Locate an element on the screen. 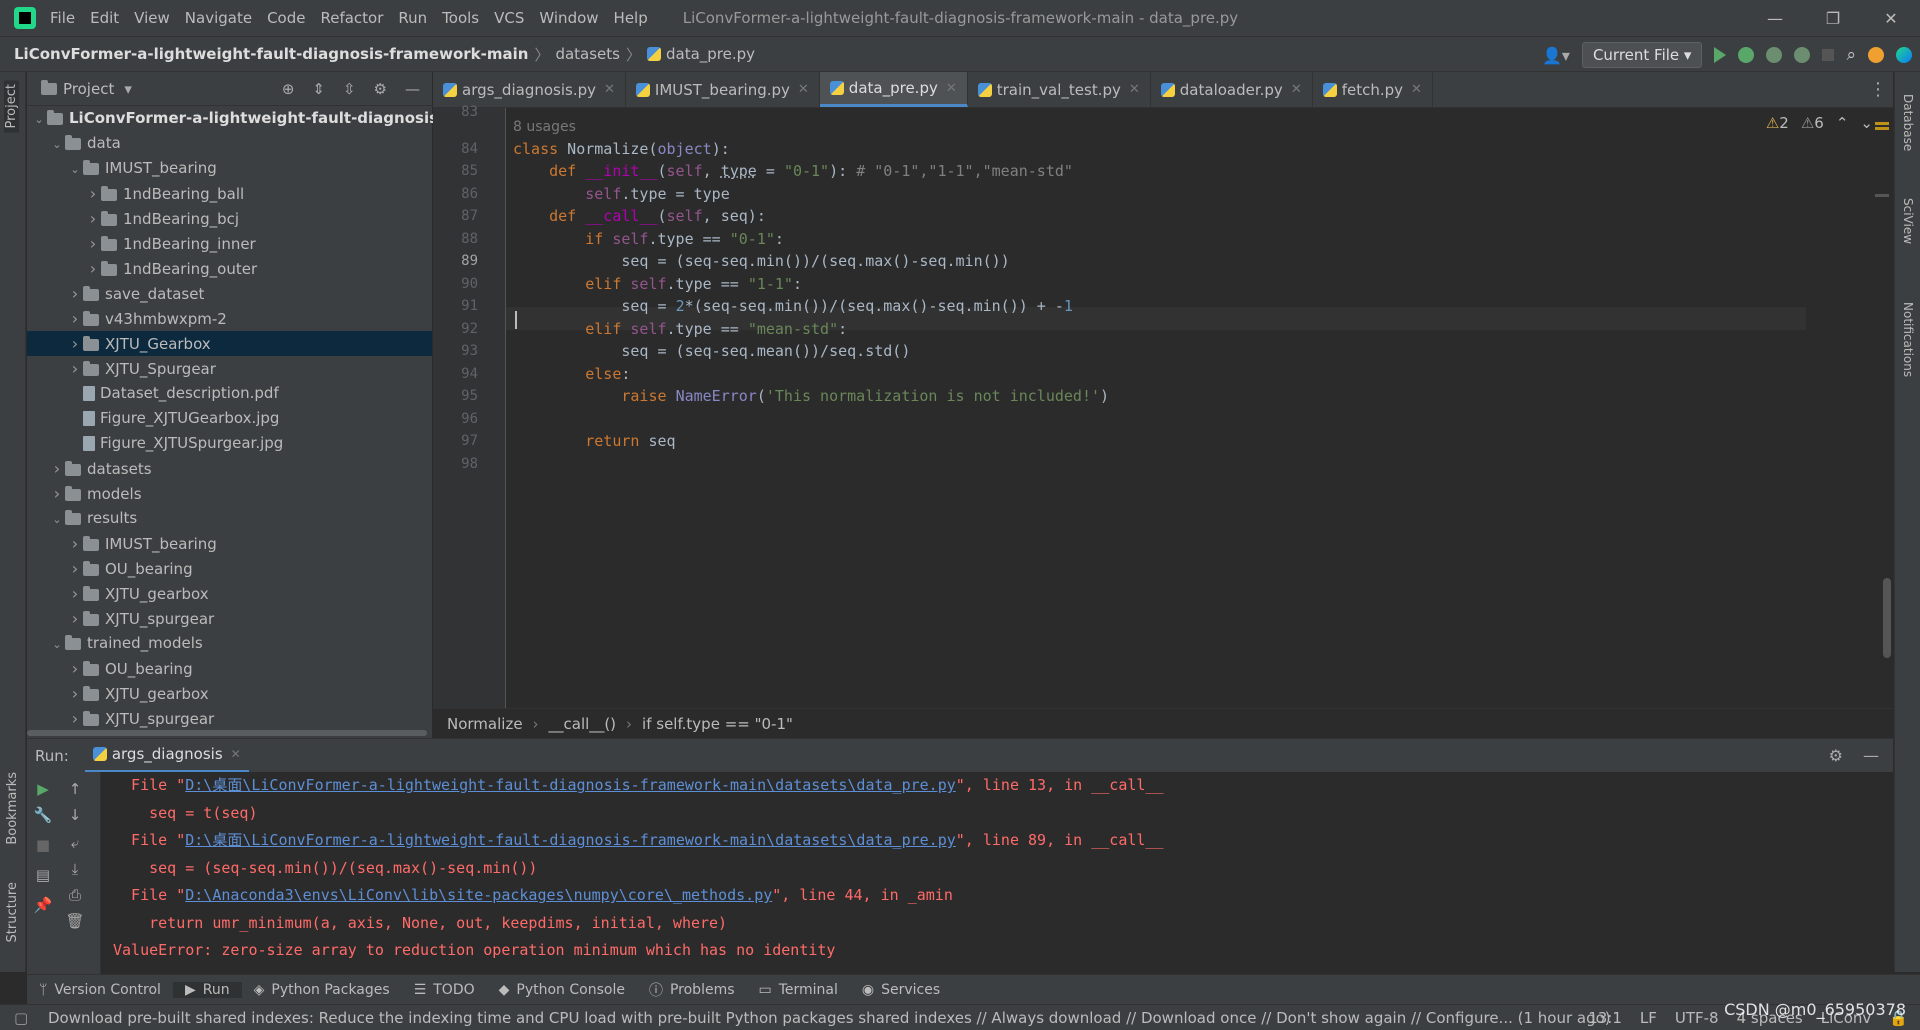 The height and width of the screenshot is (1030, 1920). usages-hint: 8 usages is located at coordinates (544, 127).